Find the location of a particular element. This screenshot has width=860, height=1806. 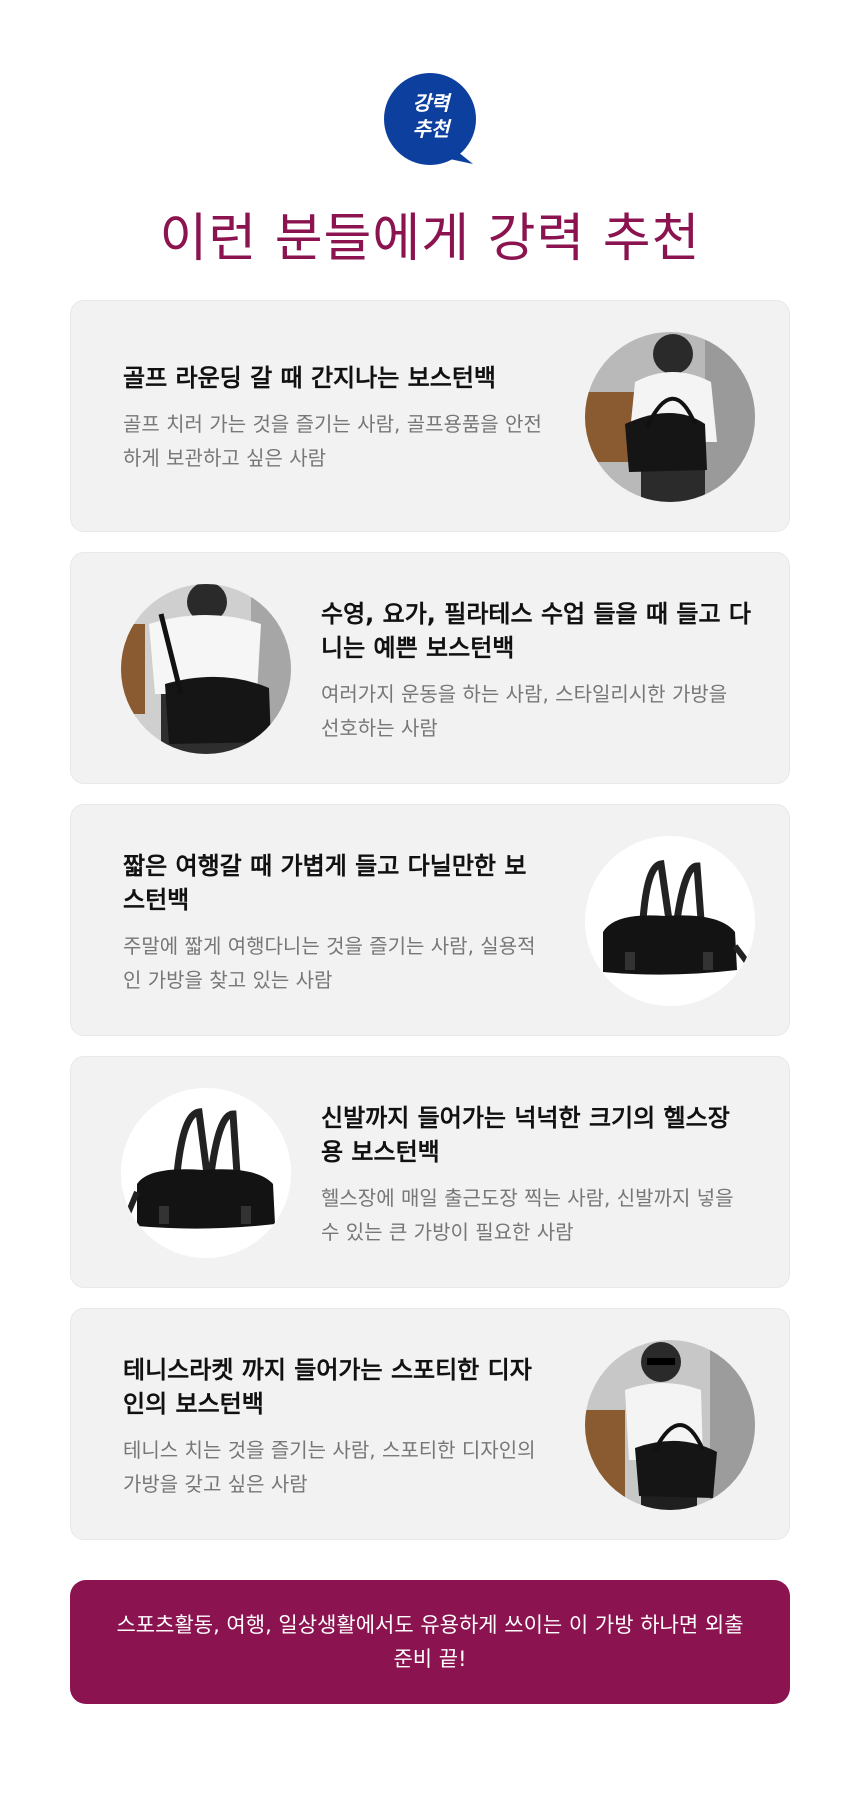

badge-line-2: 추천 is located at coordinates (431, 129).